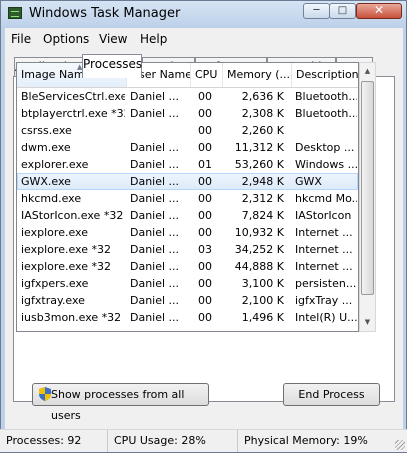 The width and height of the screenshot is (407, 453). Describe the element at coordinates (54, 232) in the screenshot. I see `process-name: iexplore.exe` at that location.